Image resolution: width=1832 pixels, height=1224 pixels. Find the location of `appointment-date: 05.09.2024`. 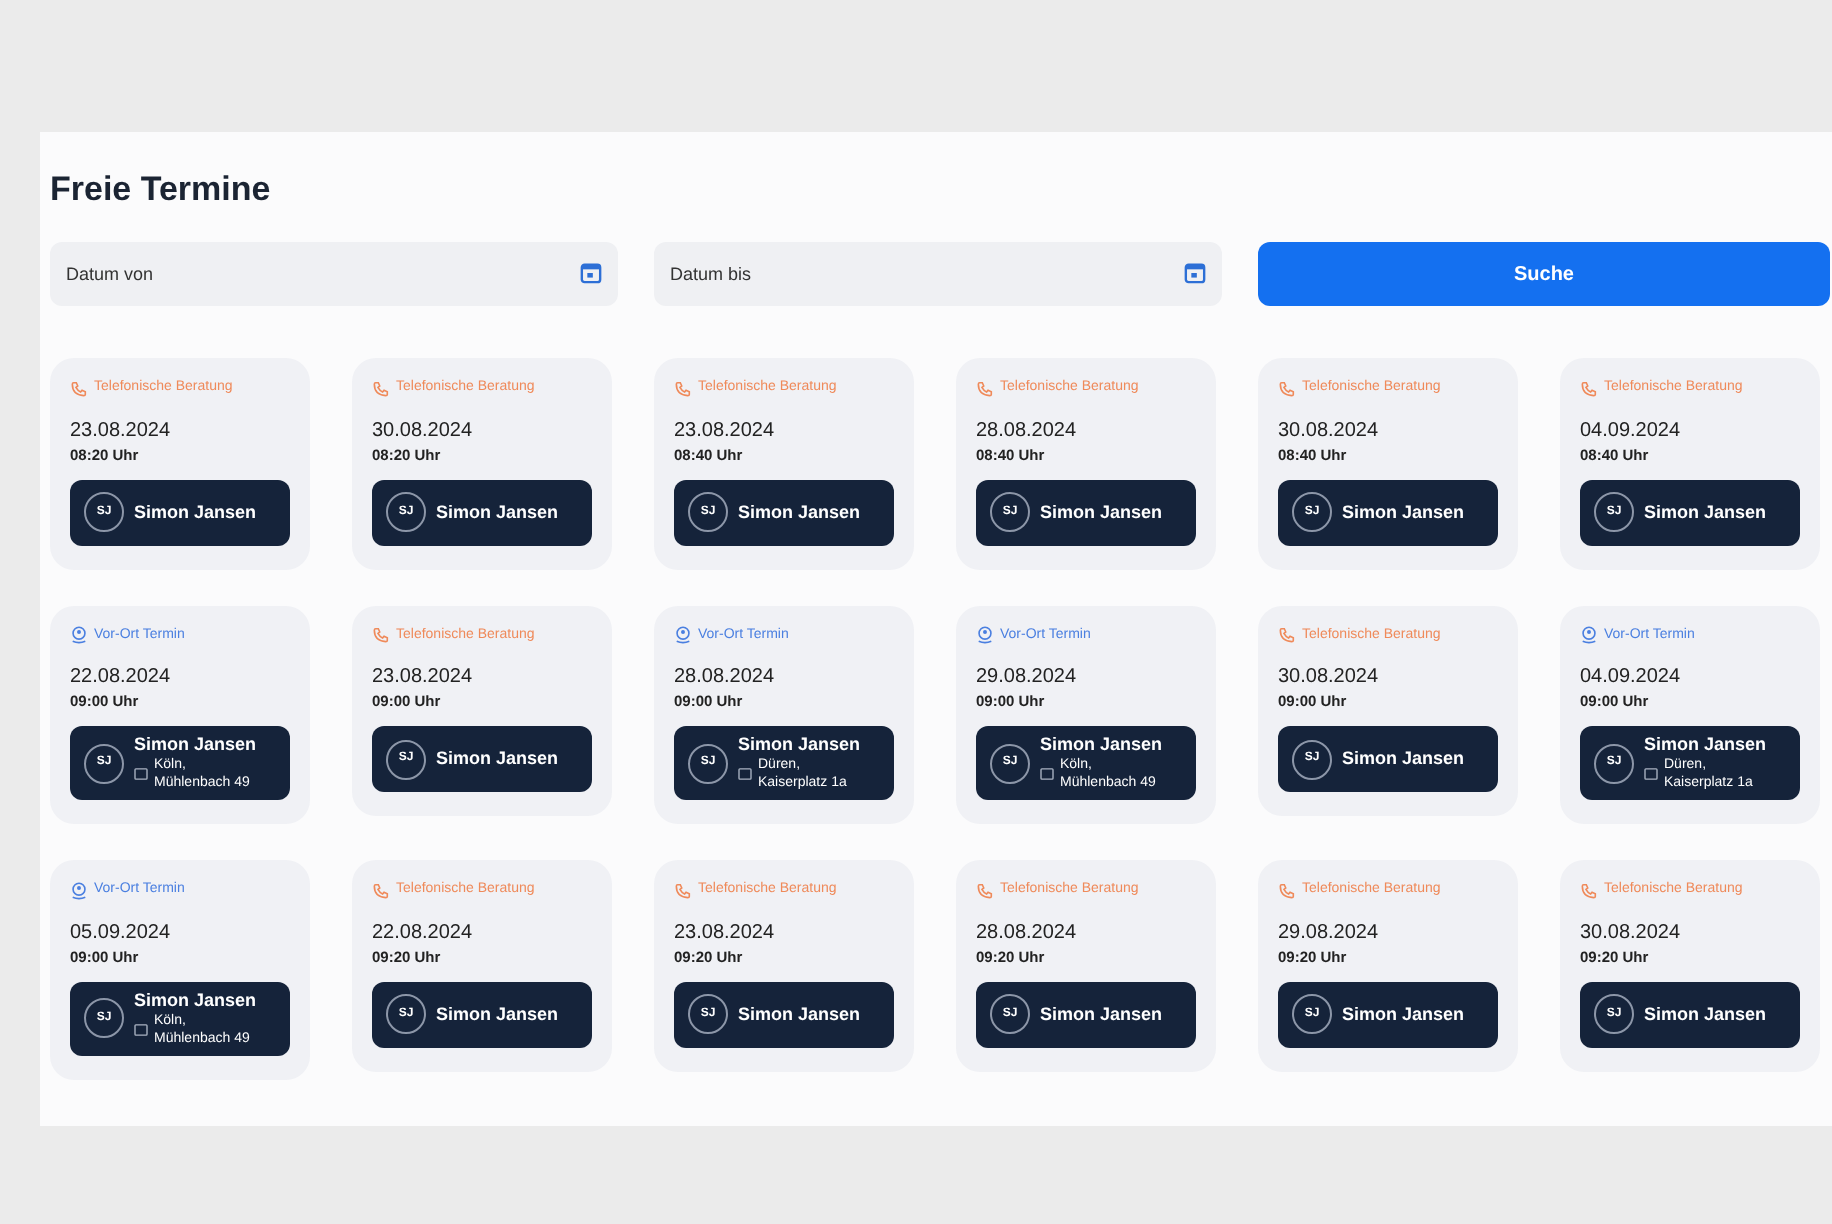

appointment-date: 05.09.2024 is located at coordinates (121, 933).